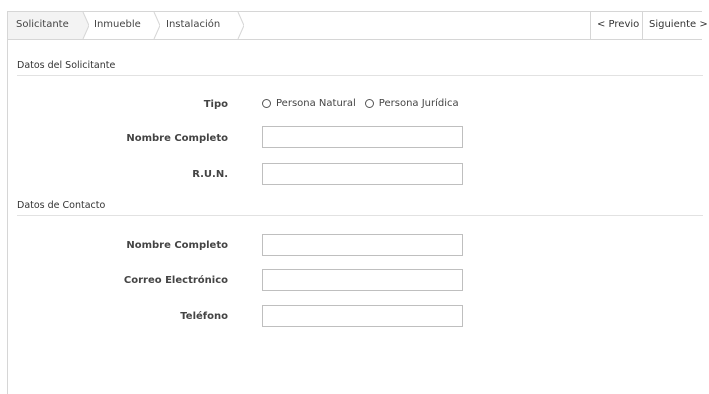 This screenshot has width=709, height=394. I want to click on applicant-section-title: Datos del Solicitante, so click(360, 68).